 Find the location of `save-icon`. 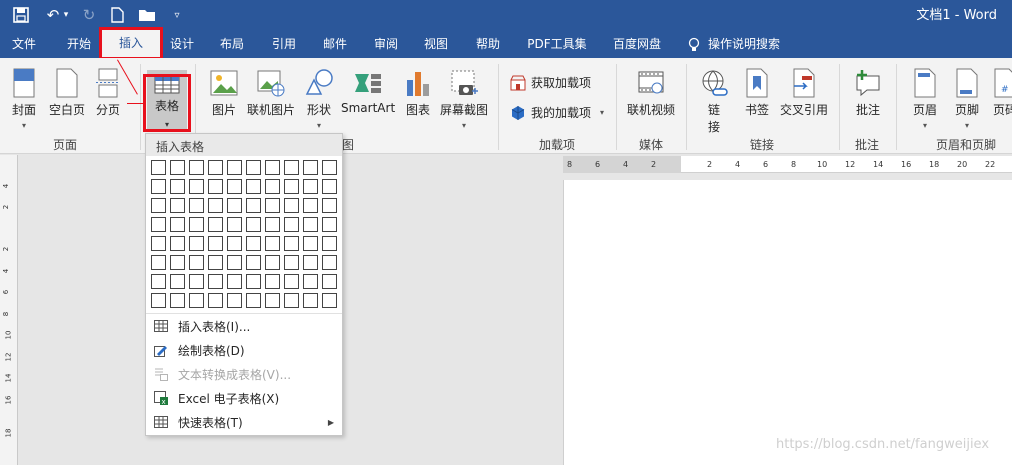

save-icon is located at coordinates (21, 15).